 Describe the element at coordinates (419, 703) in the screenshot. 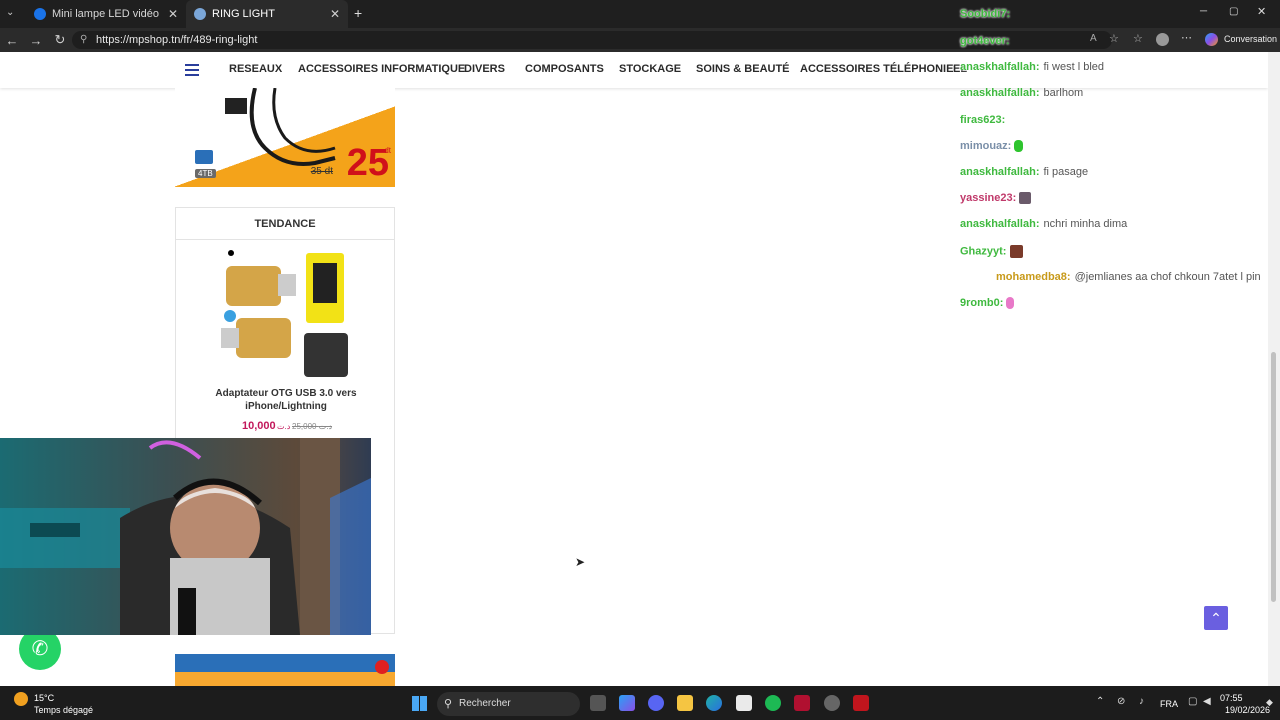

I see `windows-icon` at that location.